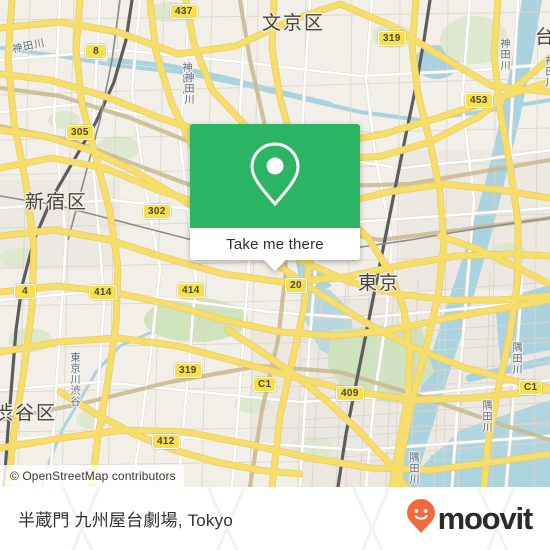 This screenshot has height=550, width=550. Describe the element at coordinates (350, 393) in the screenshot. I see `route-shield: 409` at that location.